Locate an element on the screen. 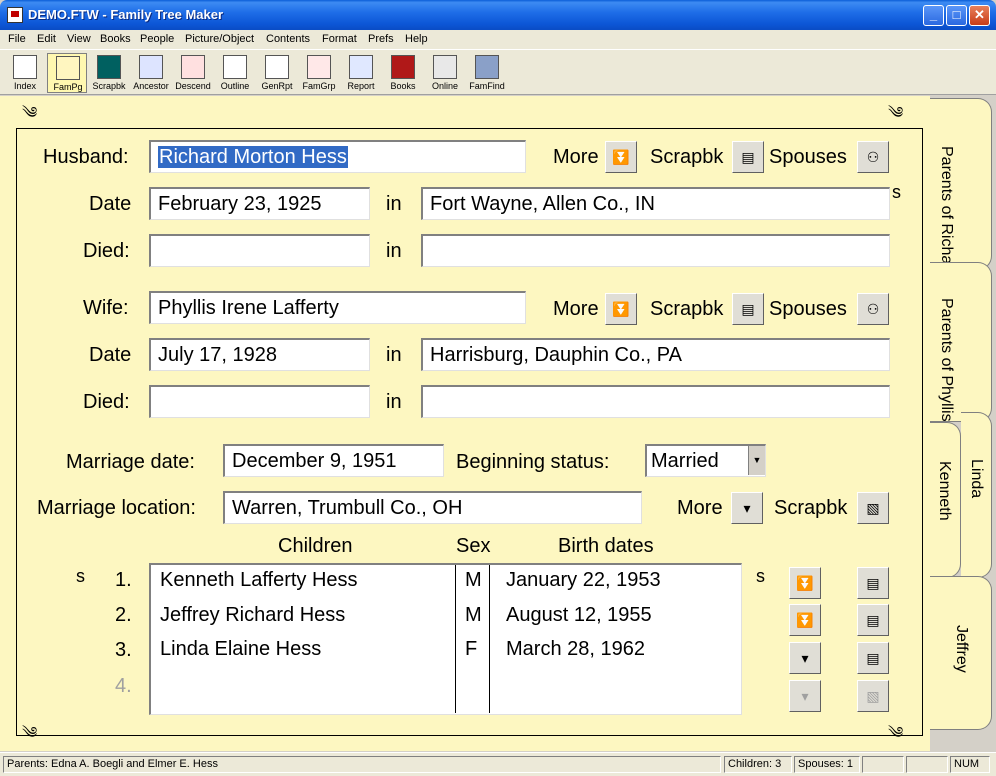 This screenshot has height=776, width=996. wife-died-place-field is located at coordinates (655, 401).